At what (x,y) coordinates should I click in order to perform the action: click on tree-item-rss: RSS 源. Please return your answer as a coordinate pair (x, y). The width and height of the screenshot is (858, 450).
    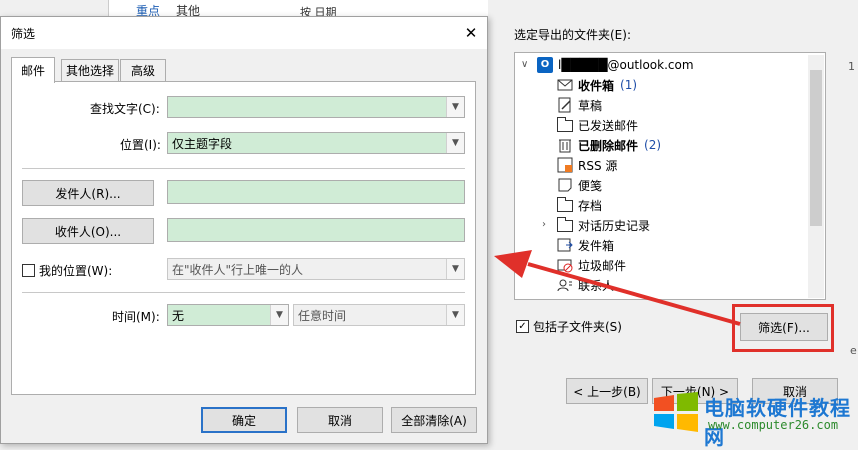
    Looking at the image, I should click on (587, 165).